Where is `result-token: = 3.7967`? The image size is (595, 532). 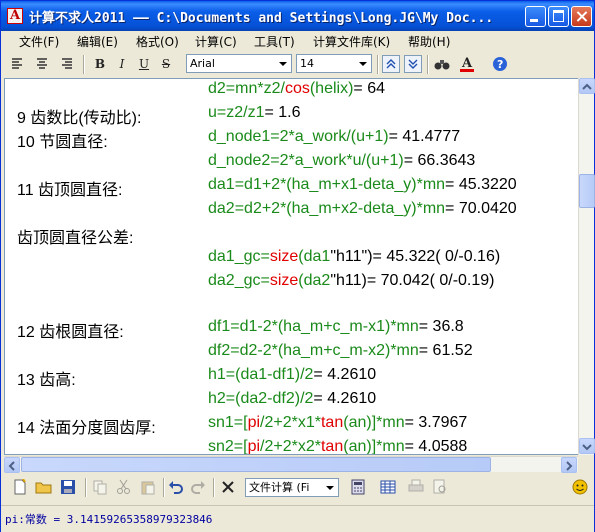 result-token: = 3.7967 is located at coordinates (436, 422).